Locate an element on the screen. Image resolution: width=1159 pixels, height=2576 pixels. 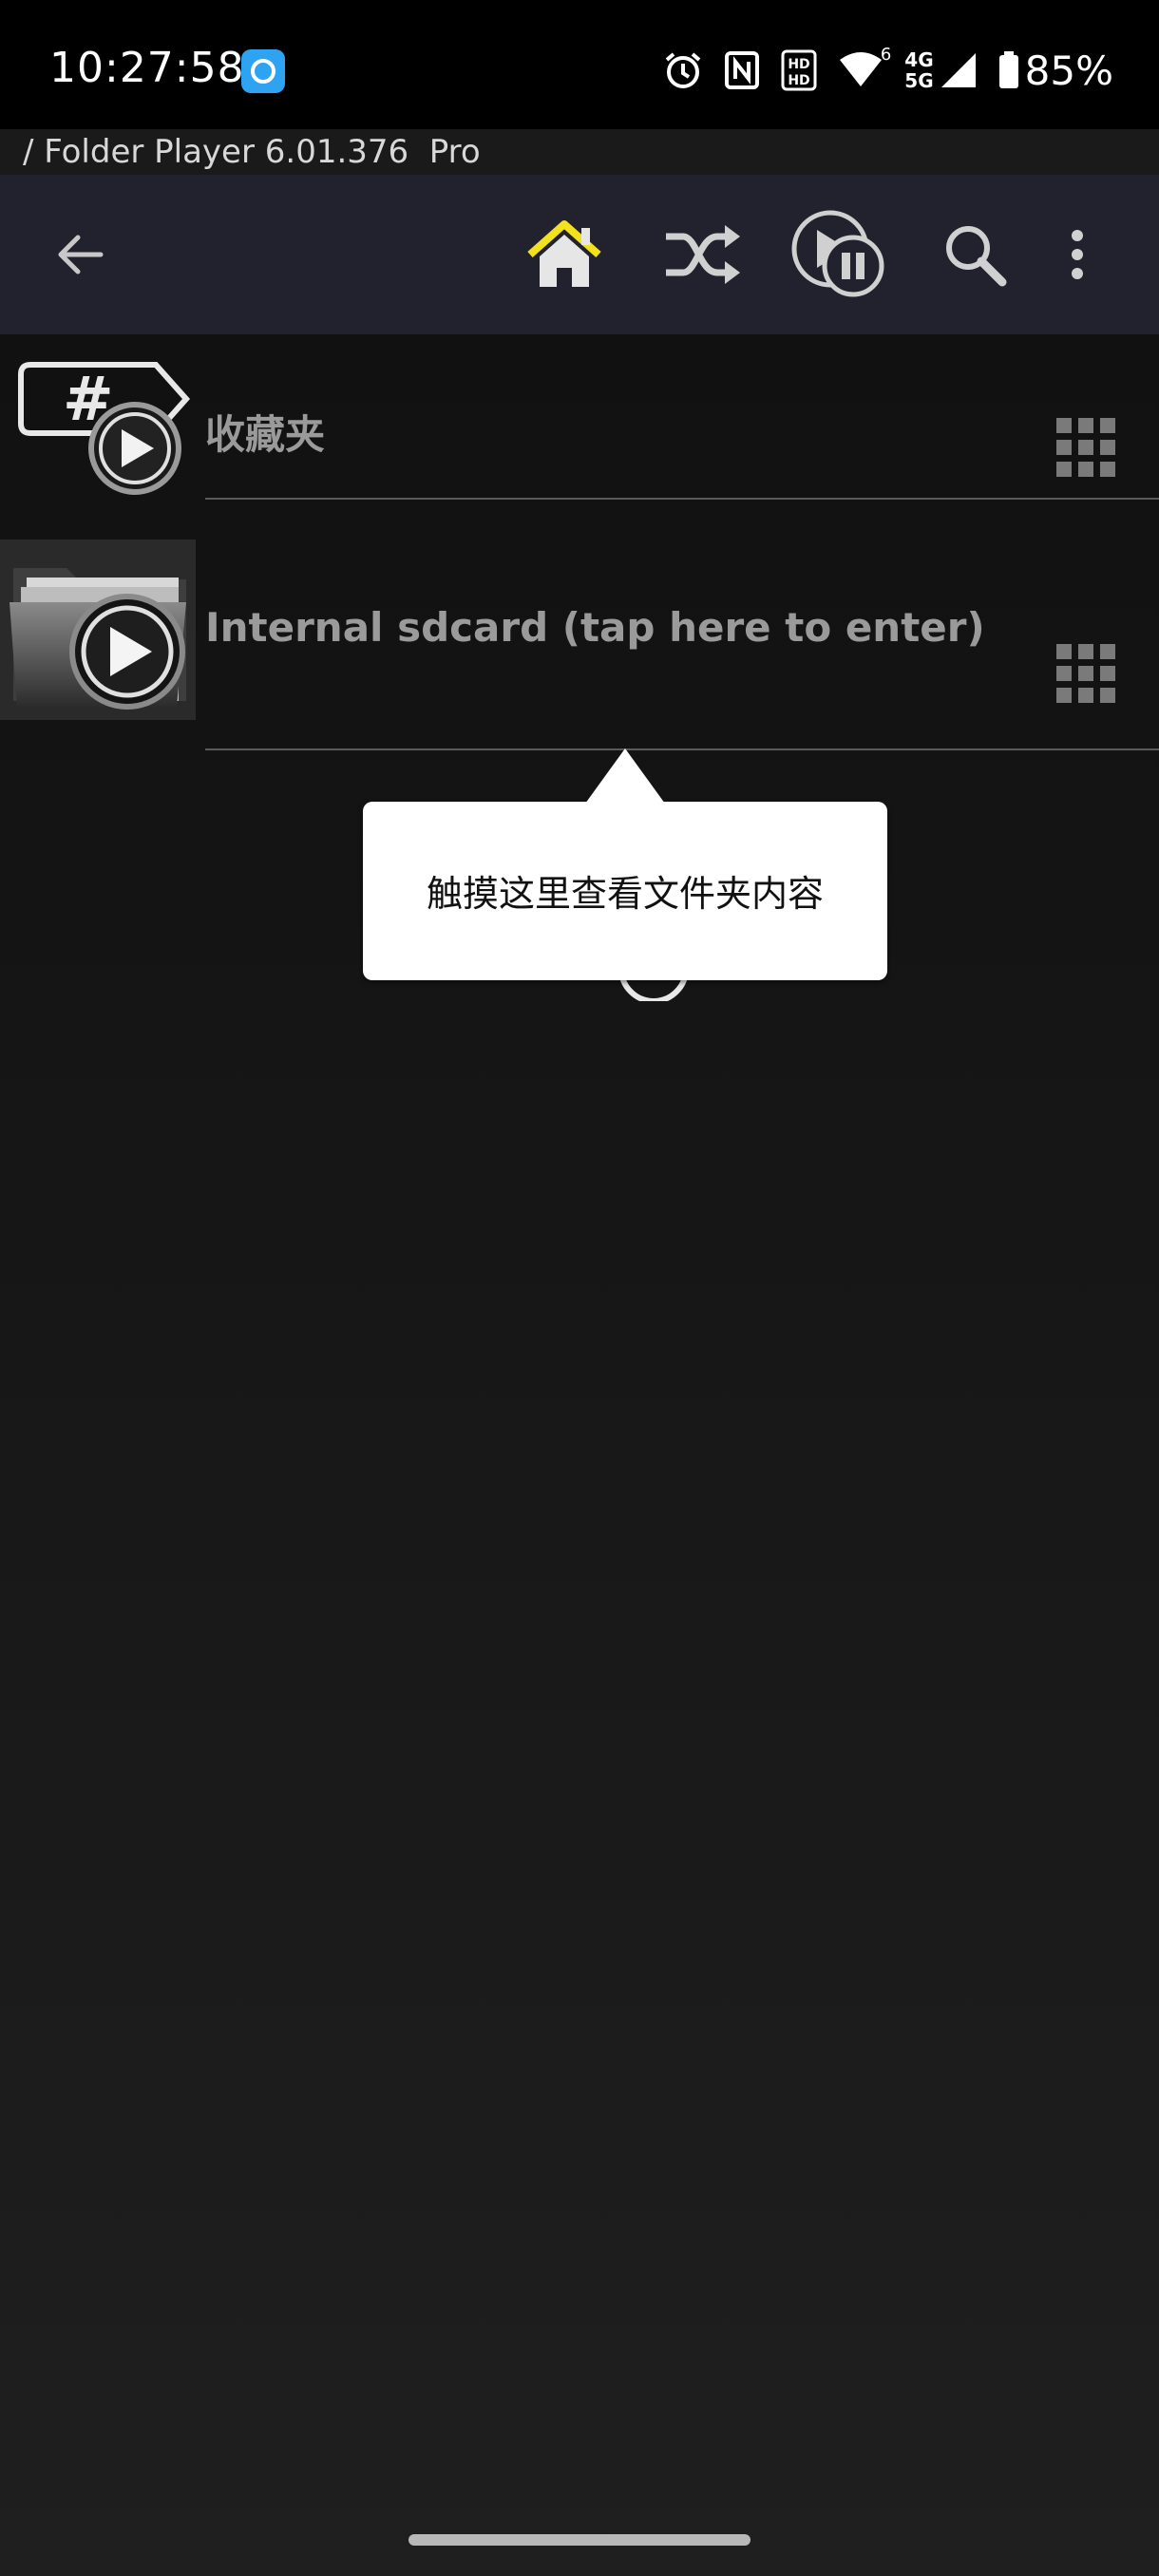
list-item-label: Internal sdcard (tap here to enter) is located at coordinates (595, 627).